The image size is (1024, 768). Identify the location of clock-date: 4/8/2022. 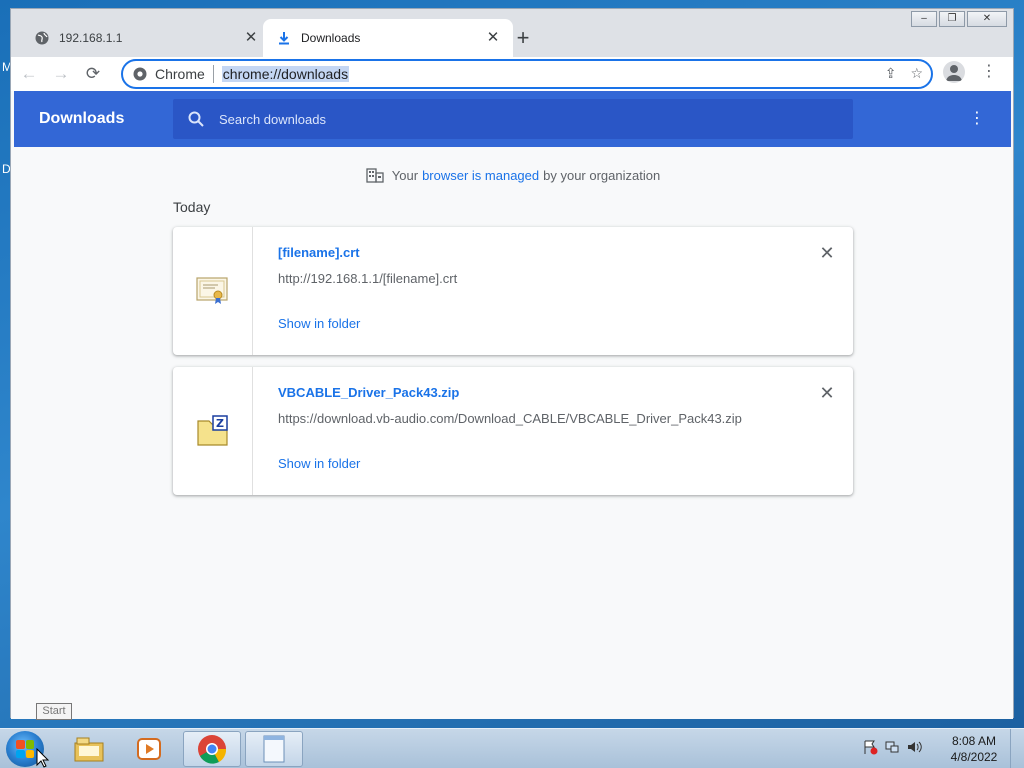
(974, 757).